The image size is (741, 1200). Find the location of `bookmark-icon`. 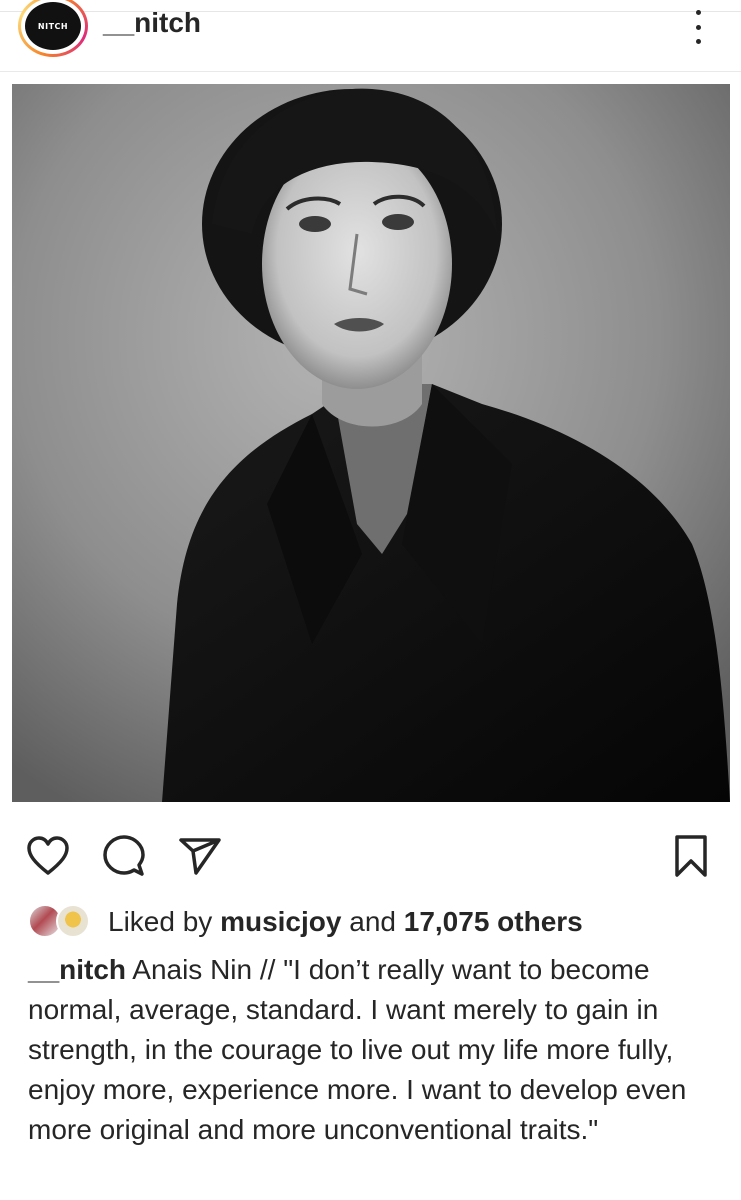

bookmark-icon is located at coordinates (691, 856).